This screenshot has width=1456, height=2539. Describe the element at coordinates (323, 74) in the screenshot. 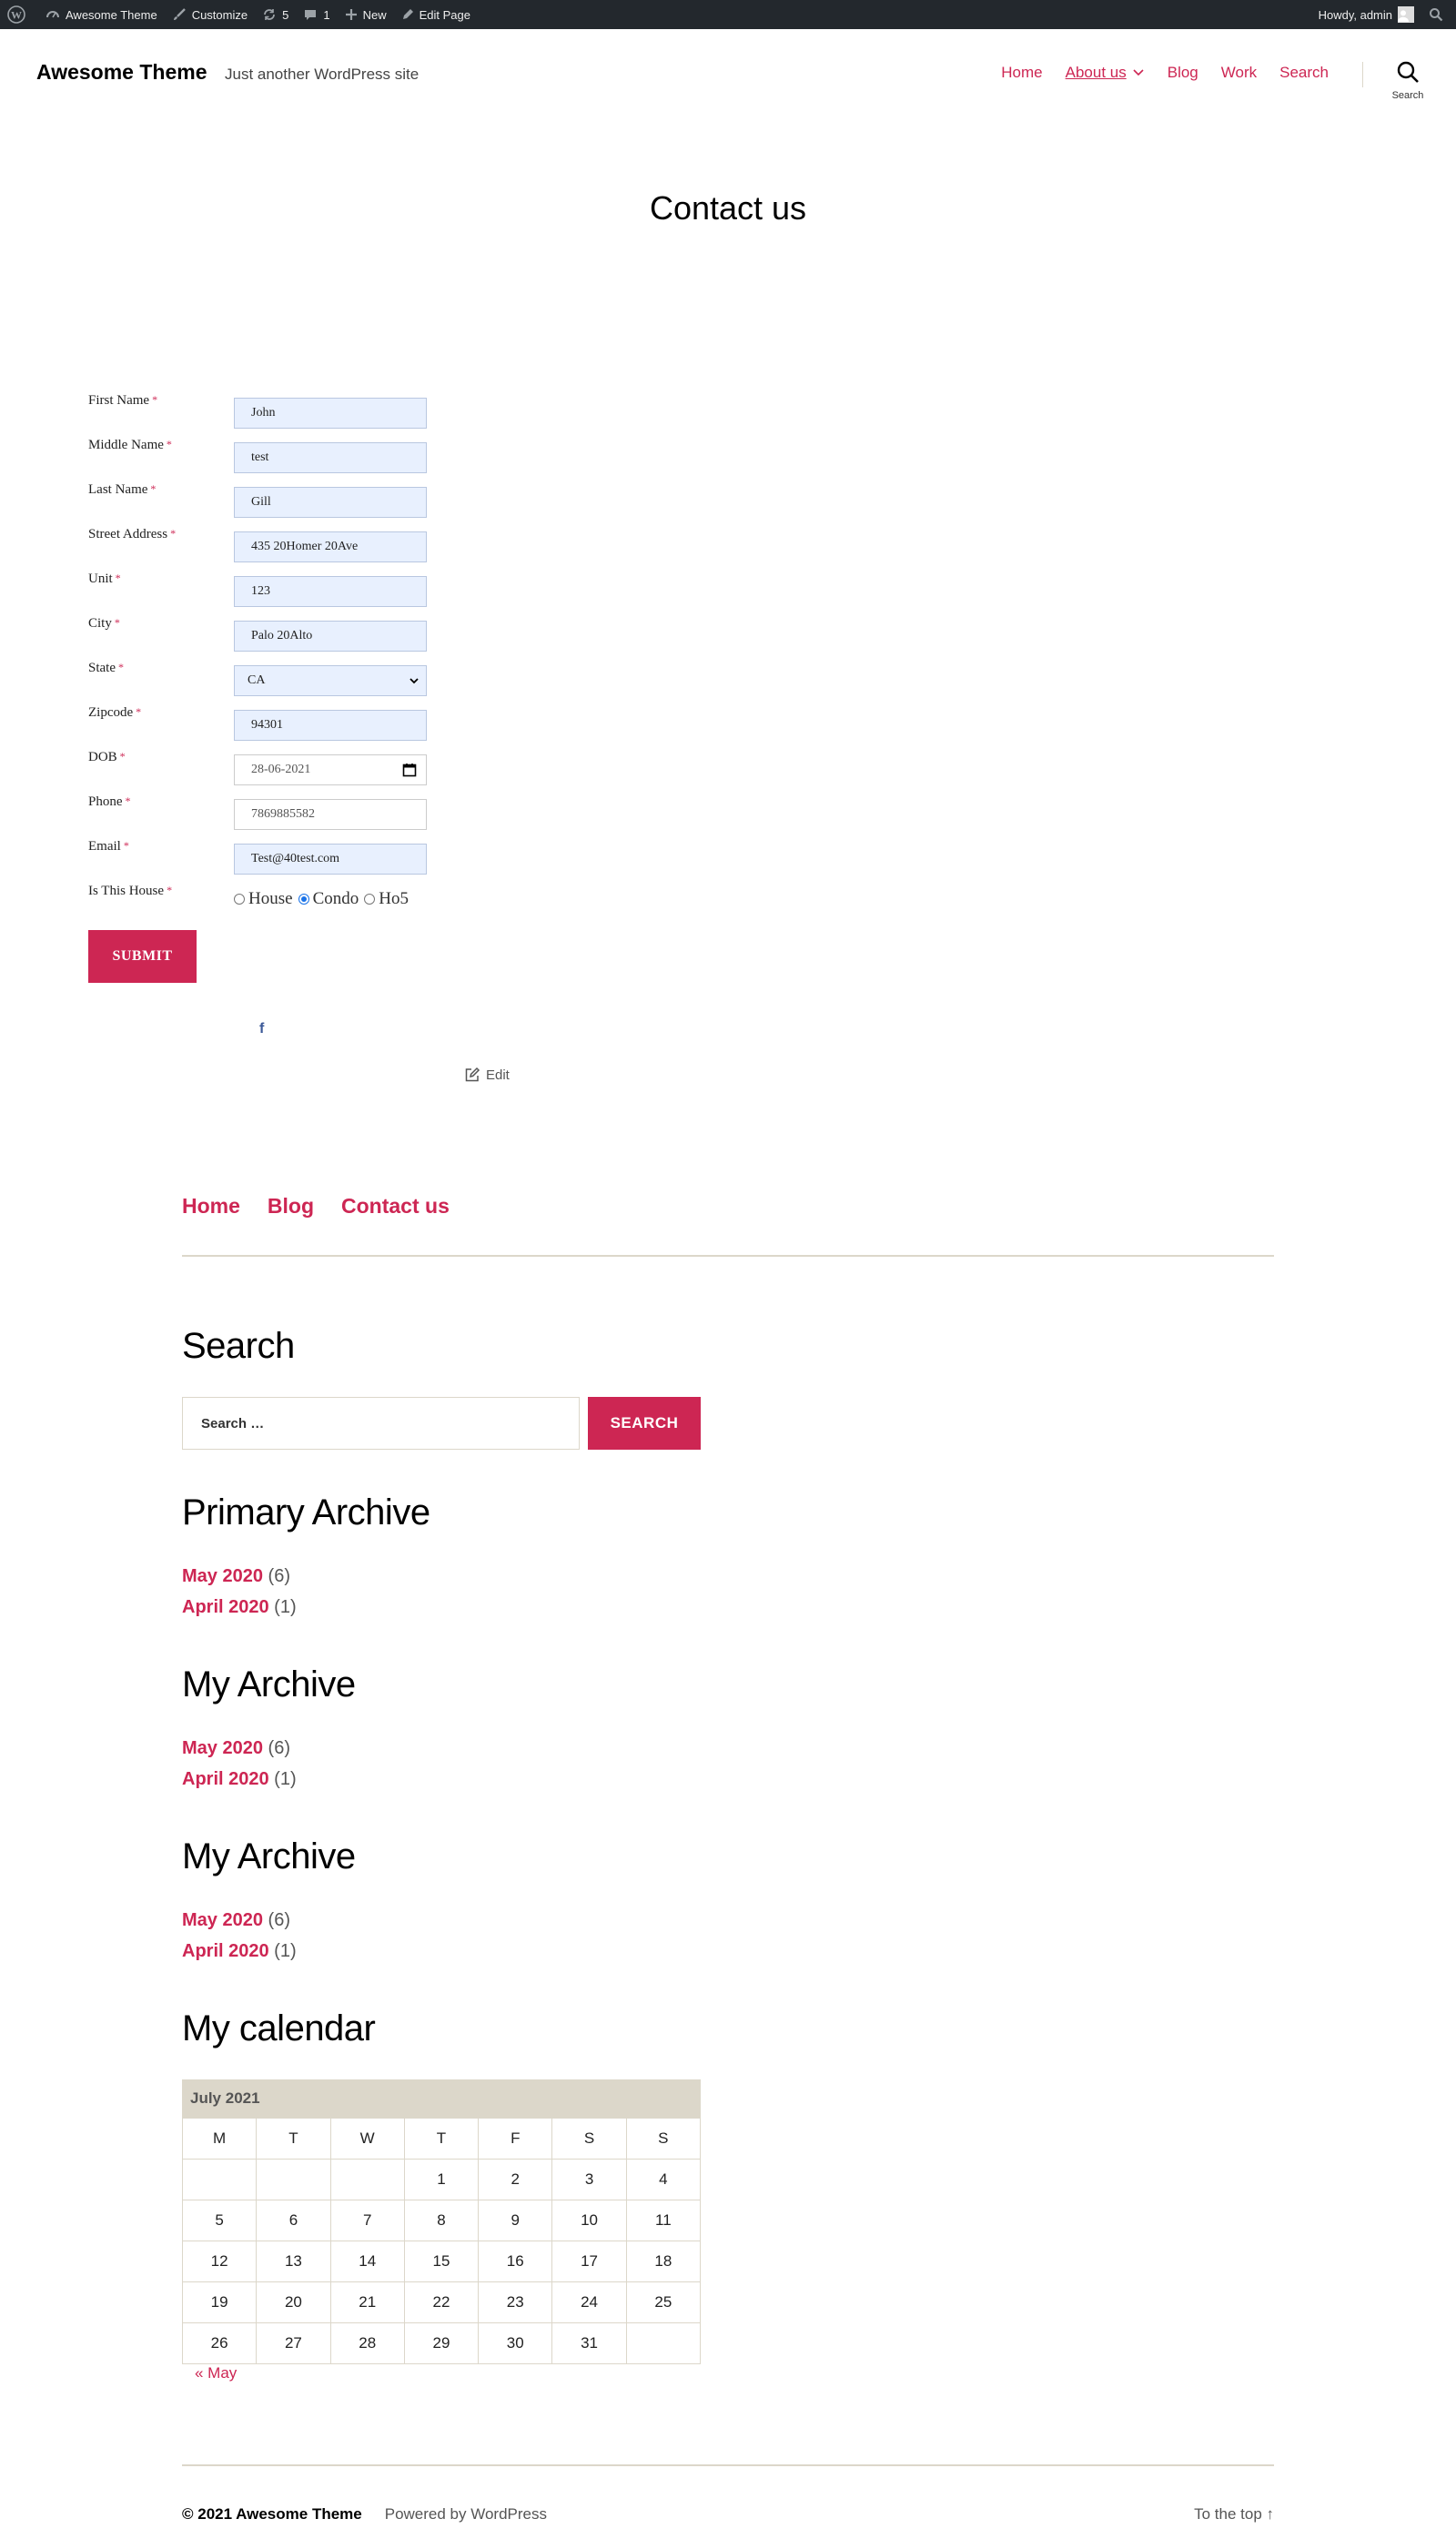

I see `site-tagline: Just another WordPress site` at that location.